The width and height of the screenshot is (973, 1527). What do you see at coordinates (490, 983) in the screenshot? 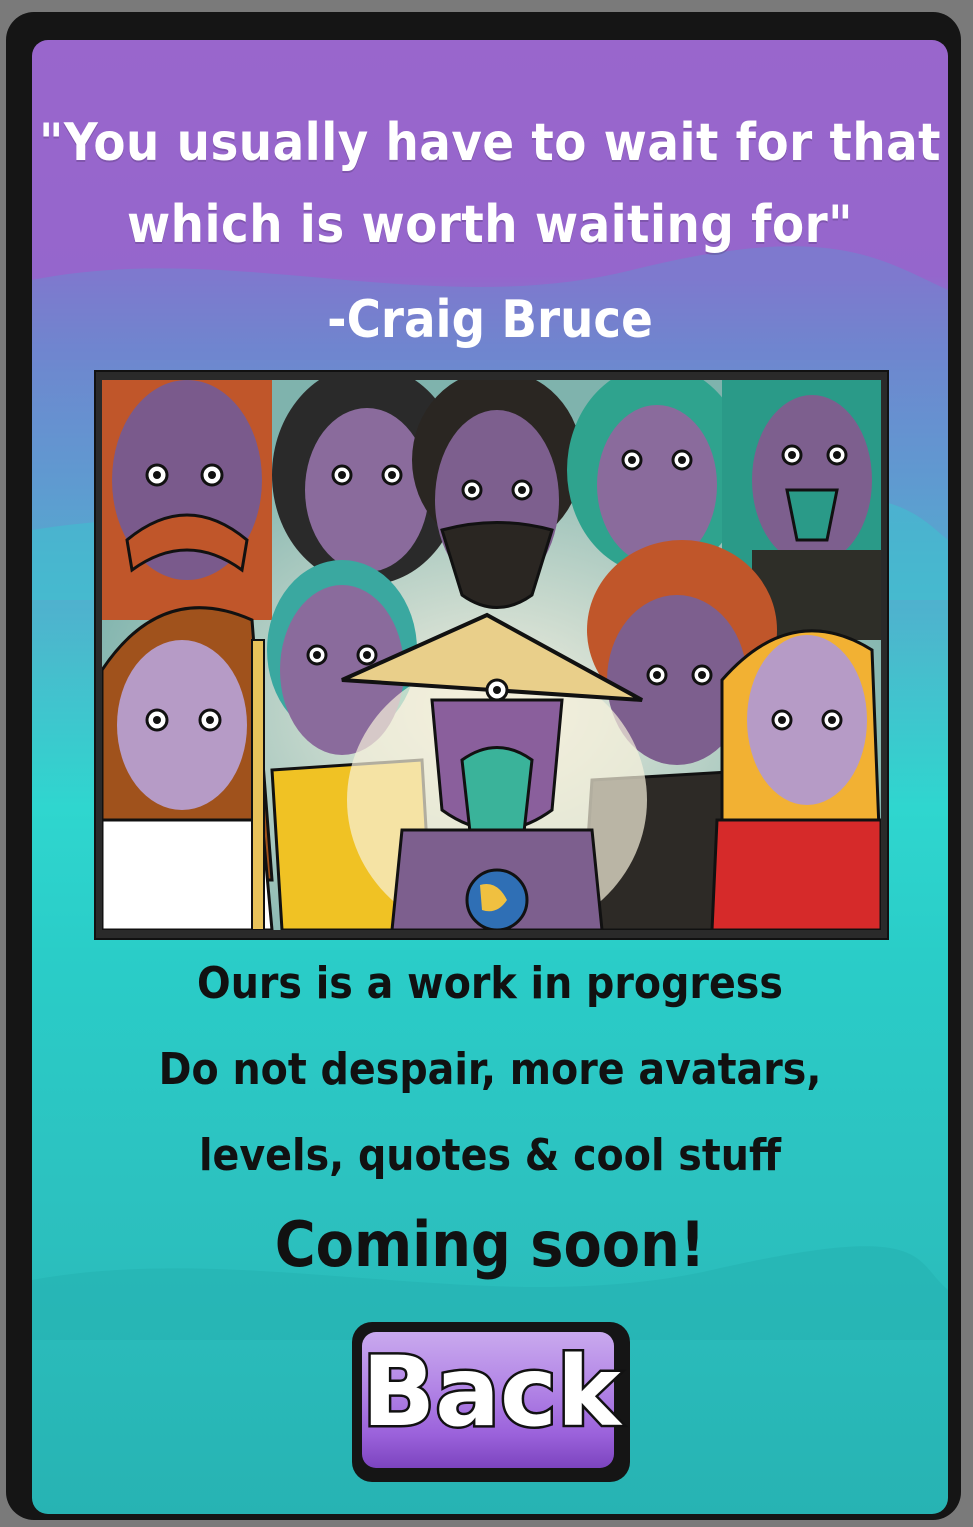
I see `progress-message-line-1: Ours is a work in progress` at bounding box center [490, 983].